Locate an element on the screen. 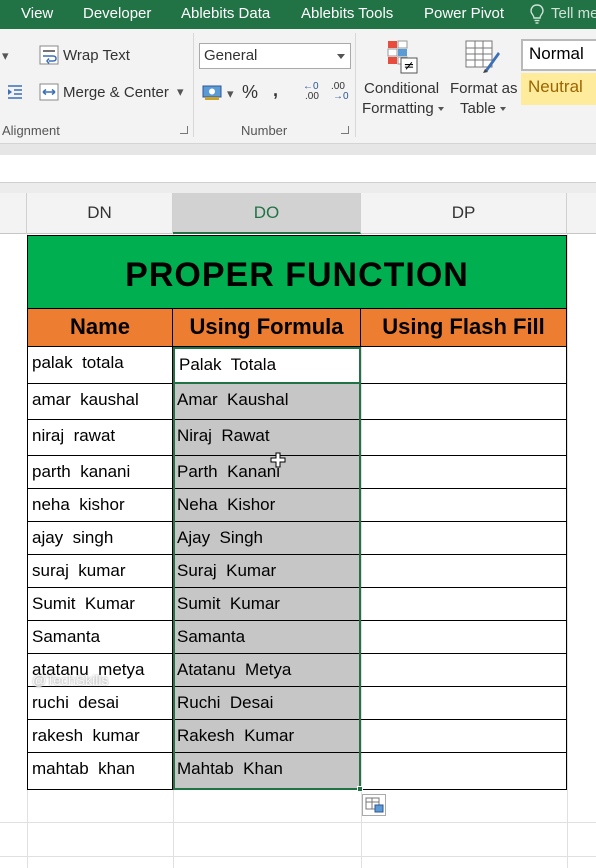 The height and width of the screenshot is (868, 596). header-cell-using-flash-fill: Using Flash Fill is located at coordinates (464, 328).